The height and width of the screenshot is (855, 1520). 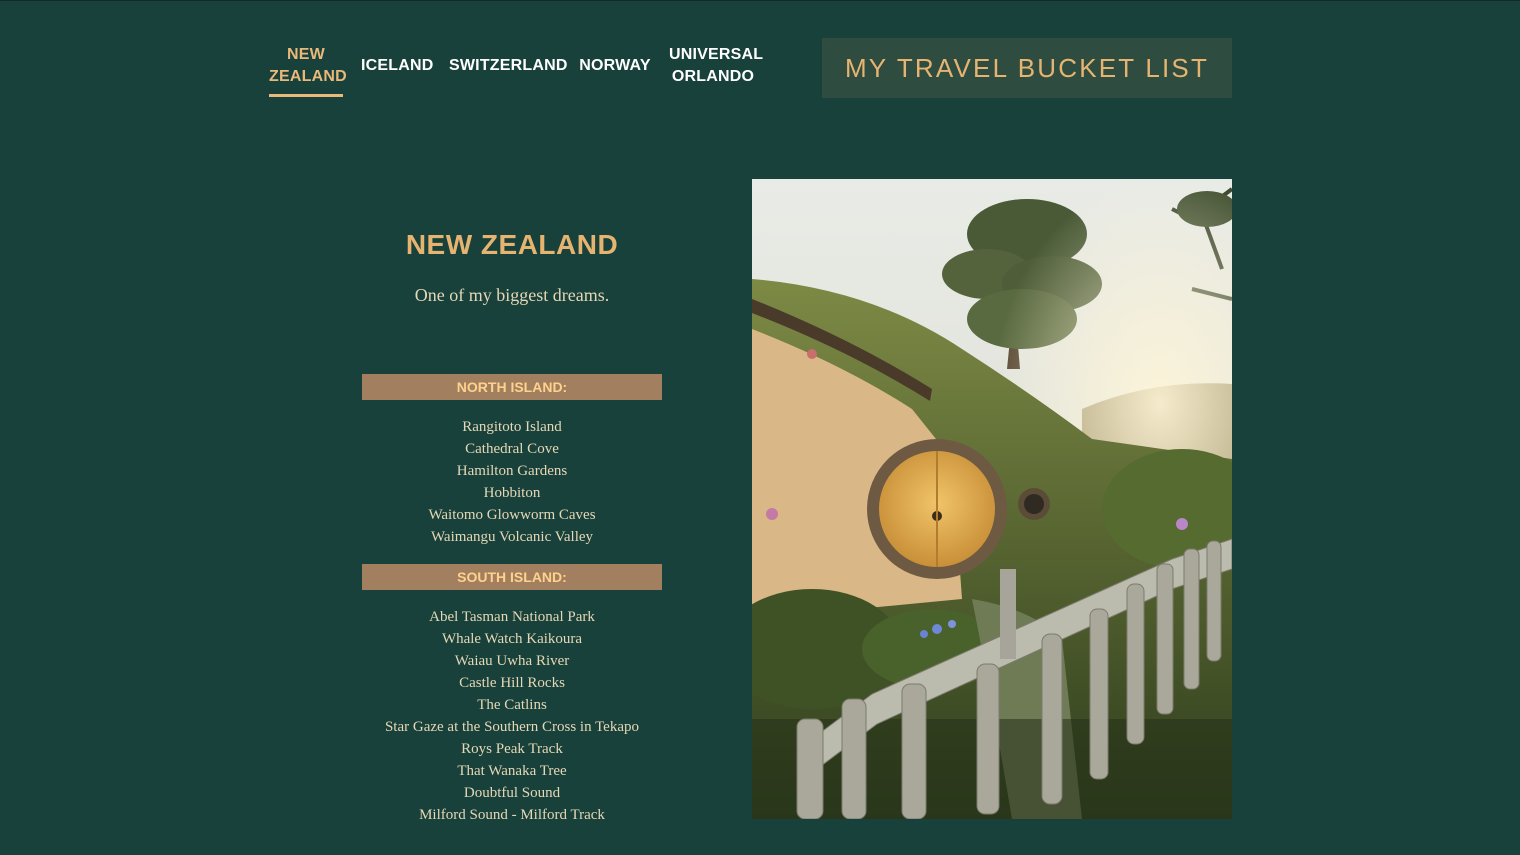 I want to click on list-item: Rangitoto Island, so click(x=512, y=427).